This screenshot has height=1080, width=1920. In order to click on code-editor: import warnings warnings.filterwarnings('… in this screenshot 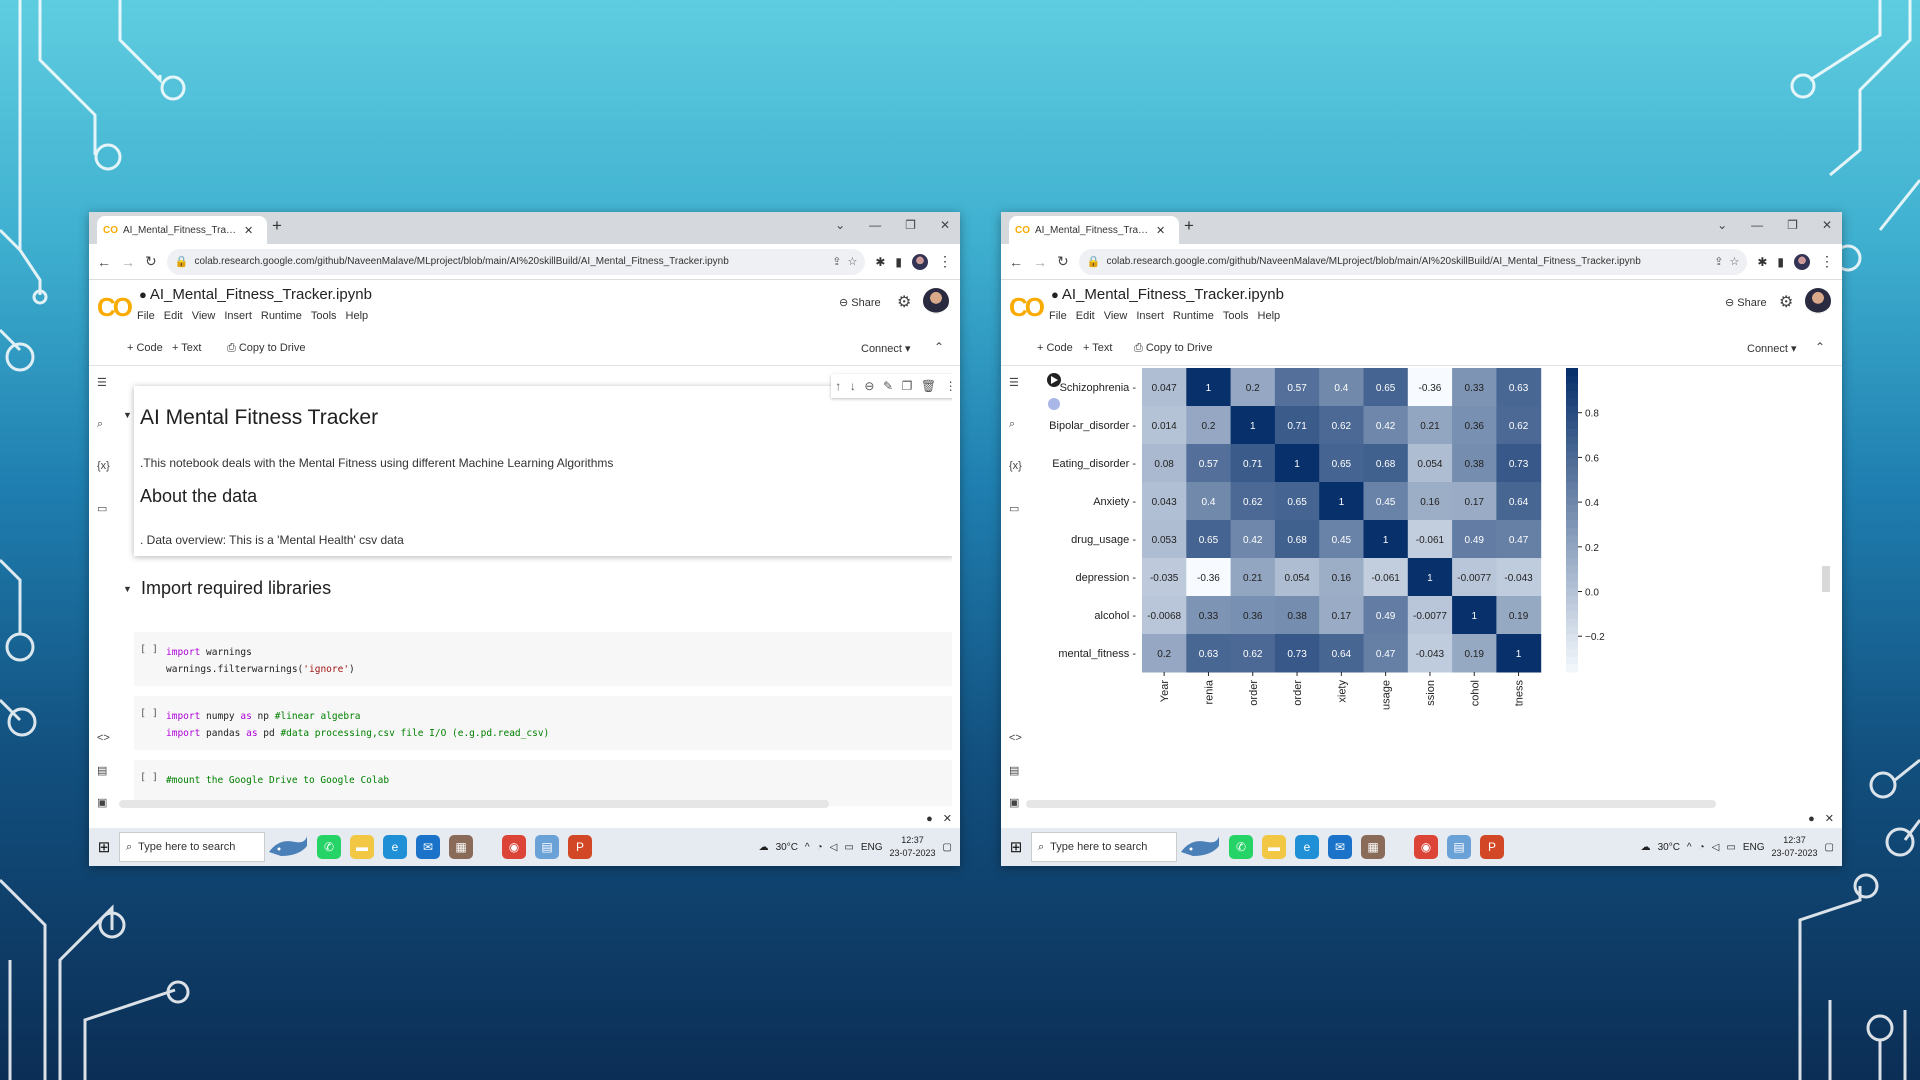, I will do `click(260, 661)`.